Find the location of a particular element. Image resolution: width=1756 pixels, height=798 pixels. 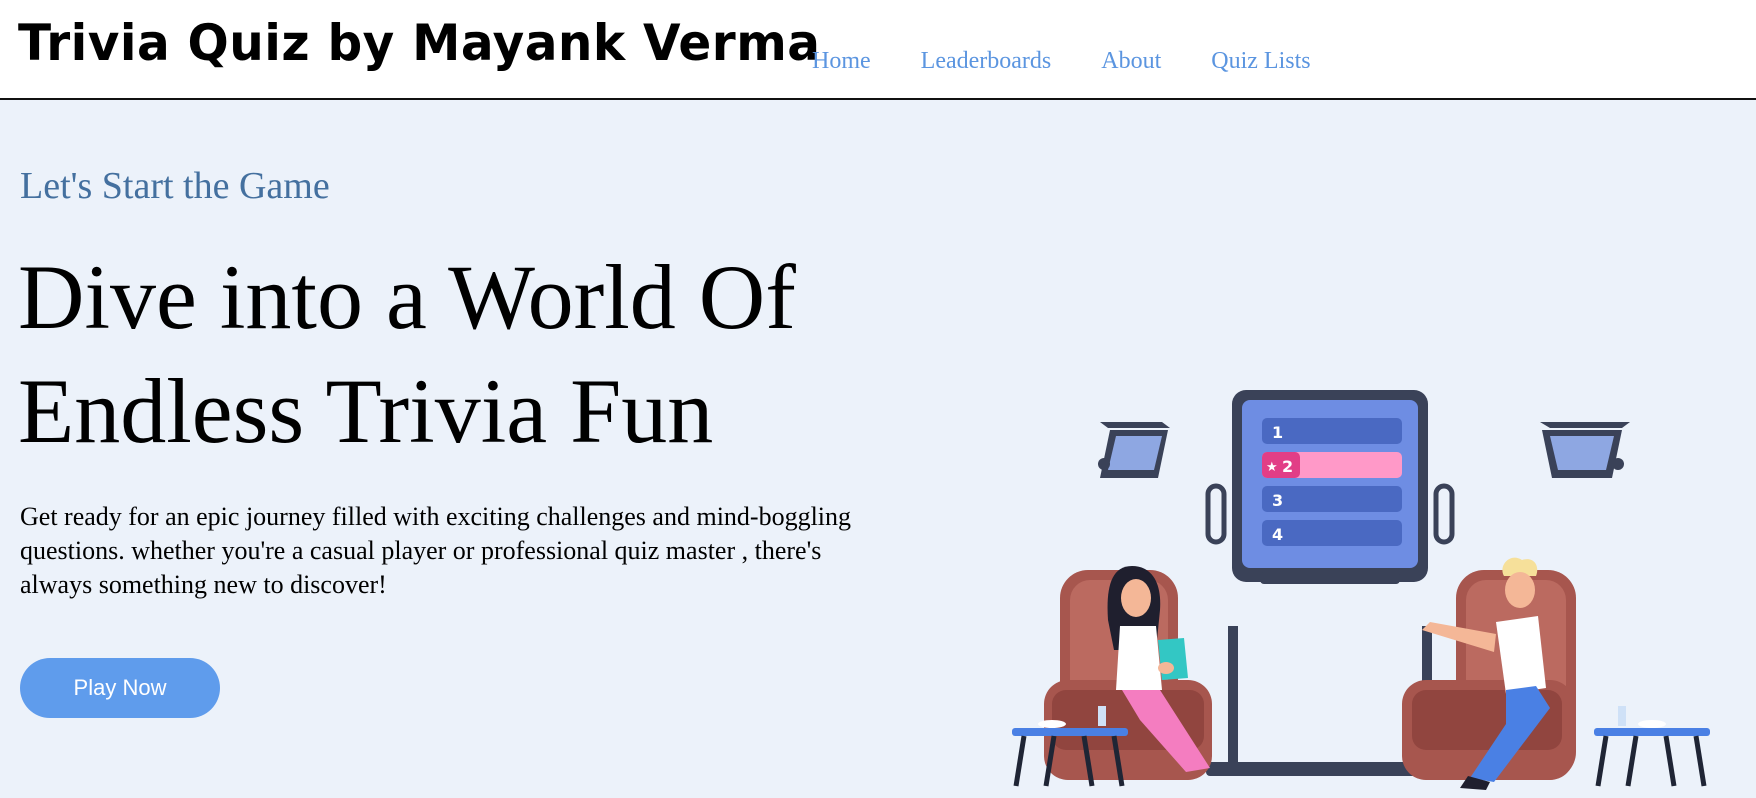

rank-3-label: 3 is located at coordinates (1277, 500).